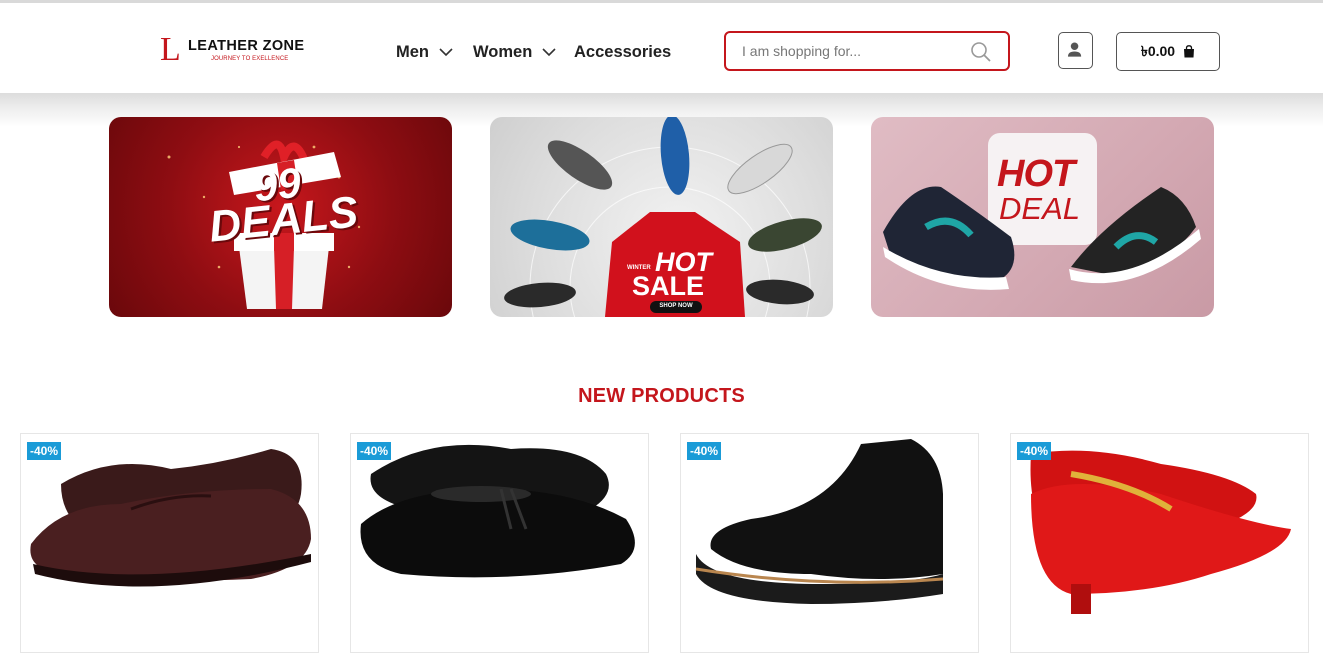 The image size is (1323, 653). I want to click on brand-logo: L LEATHER ZONE JOURNEY TO EXELLENCE, so click(235, 51).